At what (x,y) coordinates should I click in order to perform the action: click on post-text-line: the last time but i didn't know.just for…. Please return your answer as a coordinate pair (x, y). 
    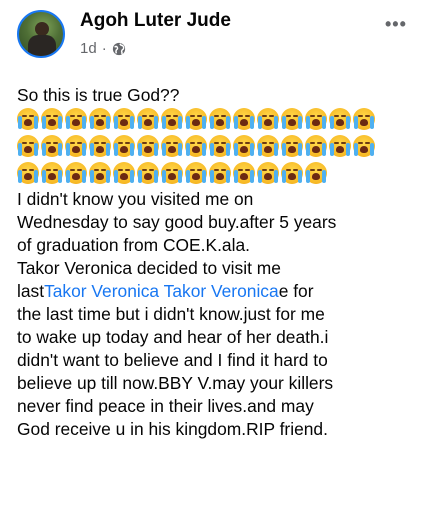
    Looking at the image, I should click on (171, 314).